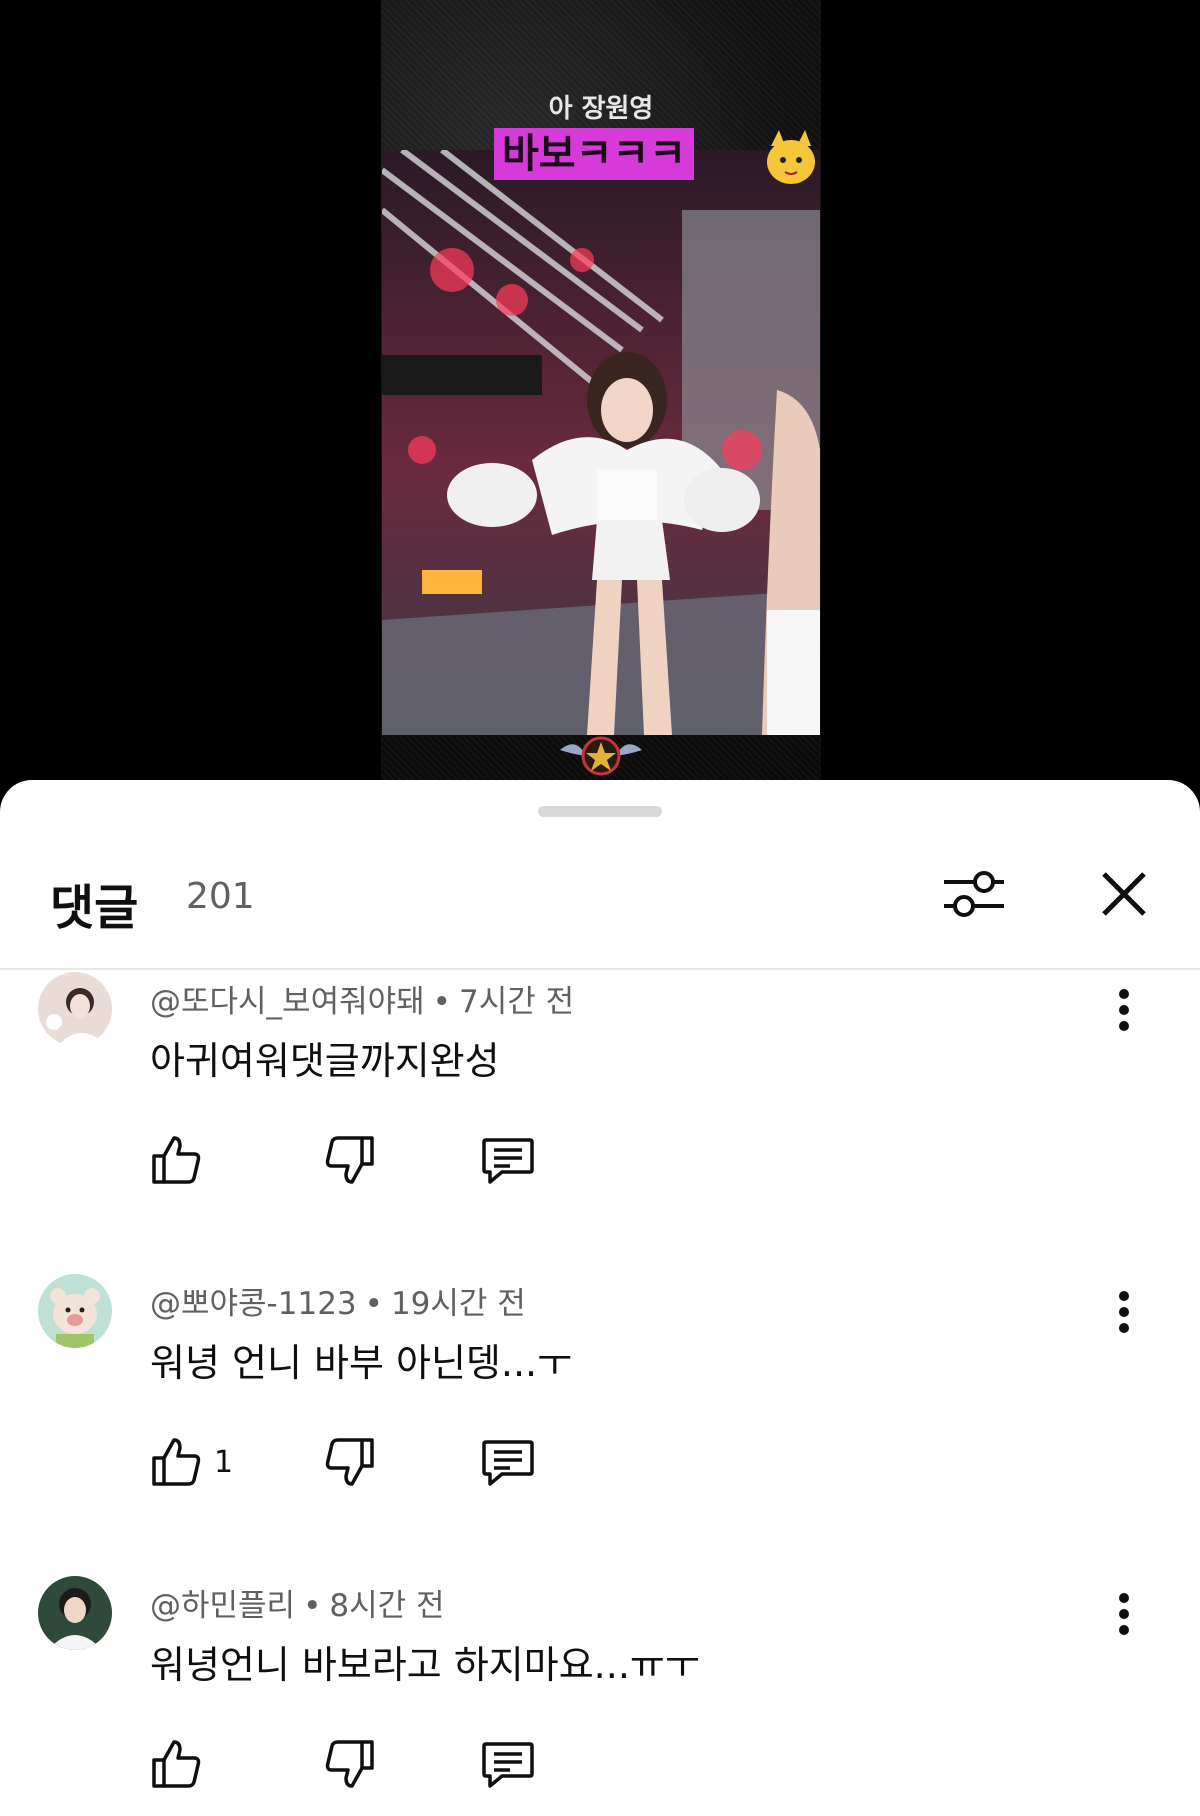  I want to click on comment-meta: @뽀야콩-1123 • 19시간 전, so click(338, 1300).